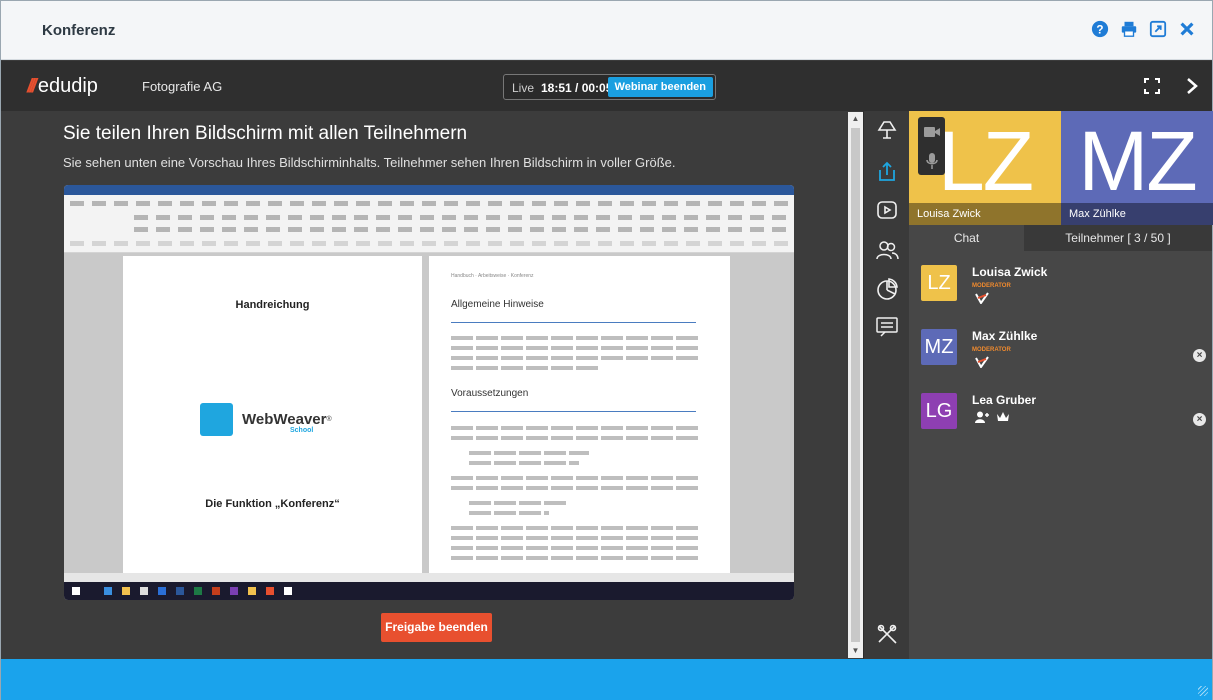 Image resolution: width=1213 pixels, height=700 pixels. I want to click on popout-icon, so click(1157, 28).